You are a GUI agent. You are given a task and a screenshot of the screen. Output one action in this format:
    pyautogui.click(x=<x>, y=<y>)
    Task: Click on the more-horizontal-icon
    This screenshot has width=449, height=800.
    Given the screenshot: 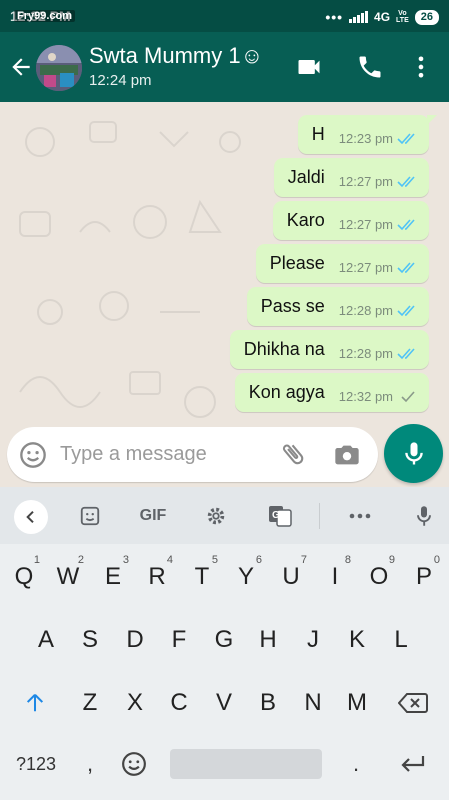 What is the action you would take?
    pyautogui.click(x=360, y=516)
    